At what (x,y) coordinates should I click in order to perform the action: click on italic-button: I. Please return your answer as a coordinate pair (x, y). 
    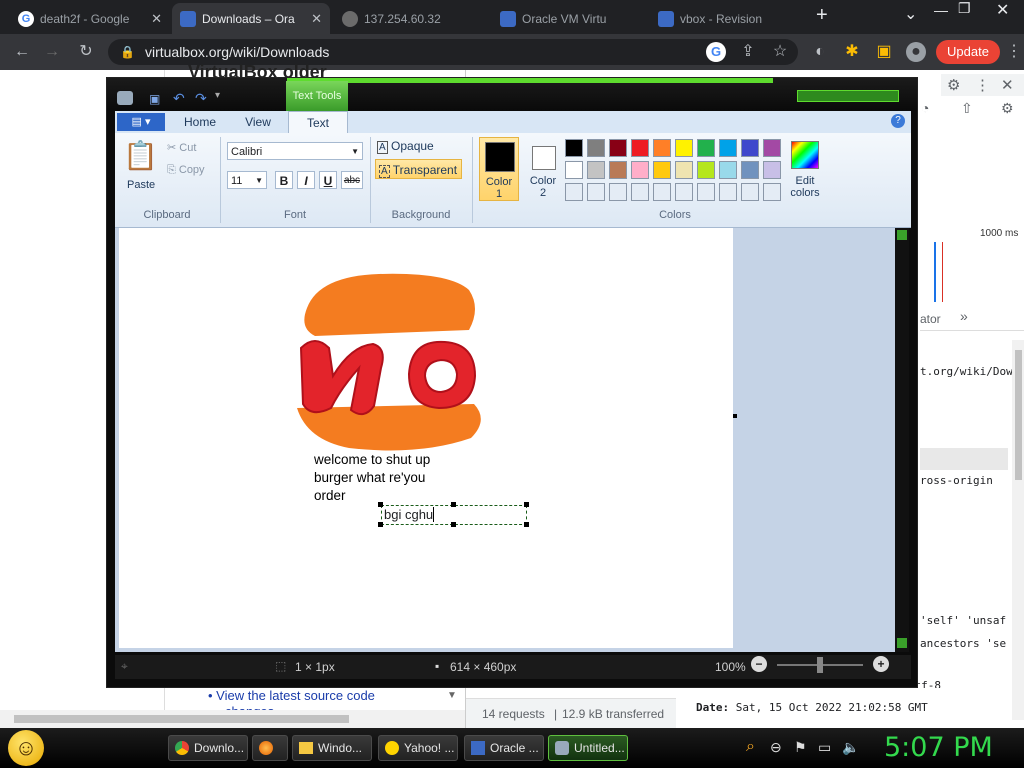
    Looking at the image, I should click on (306, 180).